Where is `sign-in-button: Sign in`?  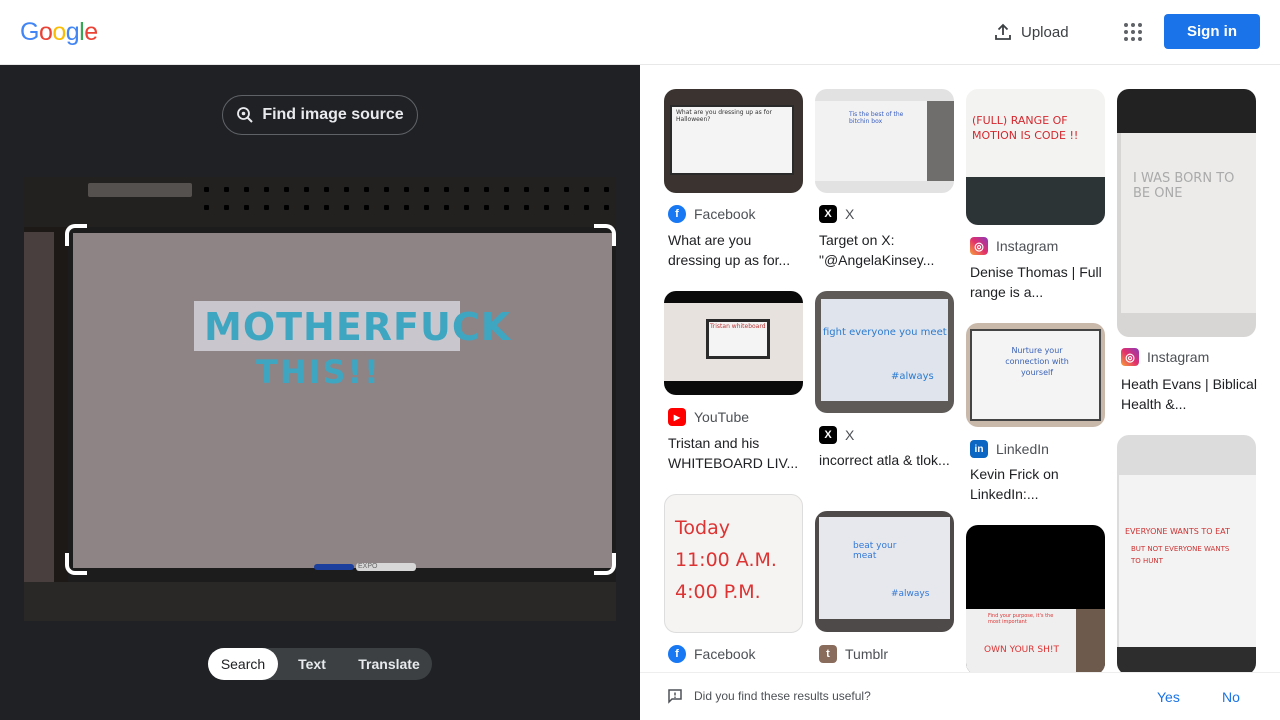
sign-in-button: Sign in is located at coordinates (1212, 31).